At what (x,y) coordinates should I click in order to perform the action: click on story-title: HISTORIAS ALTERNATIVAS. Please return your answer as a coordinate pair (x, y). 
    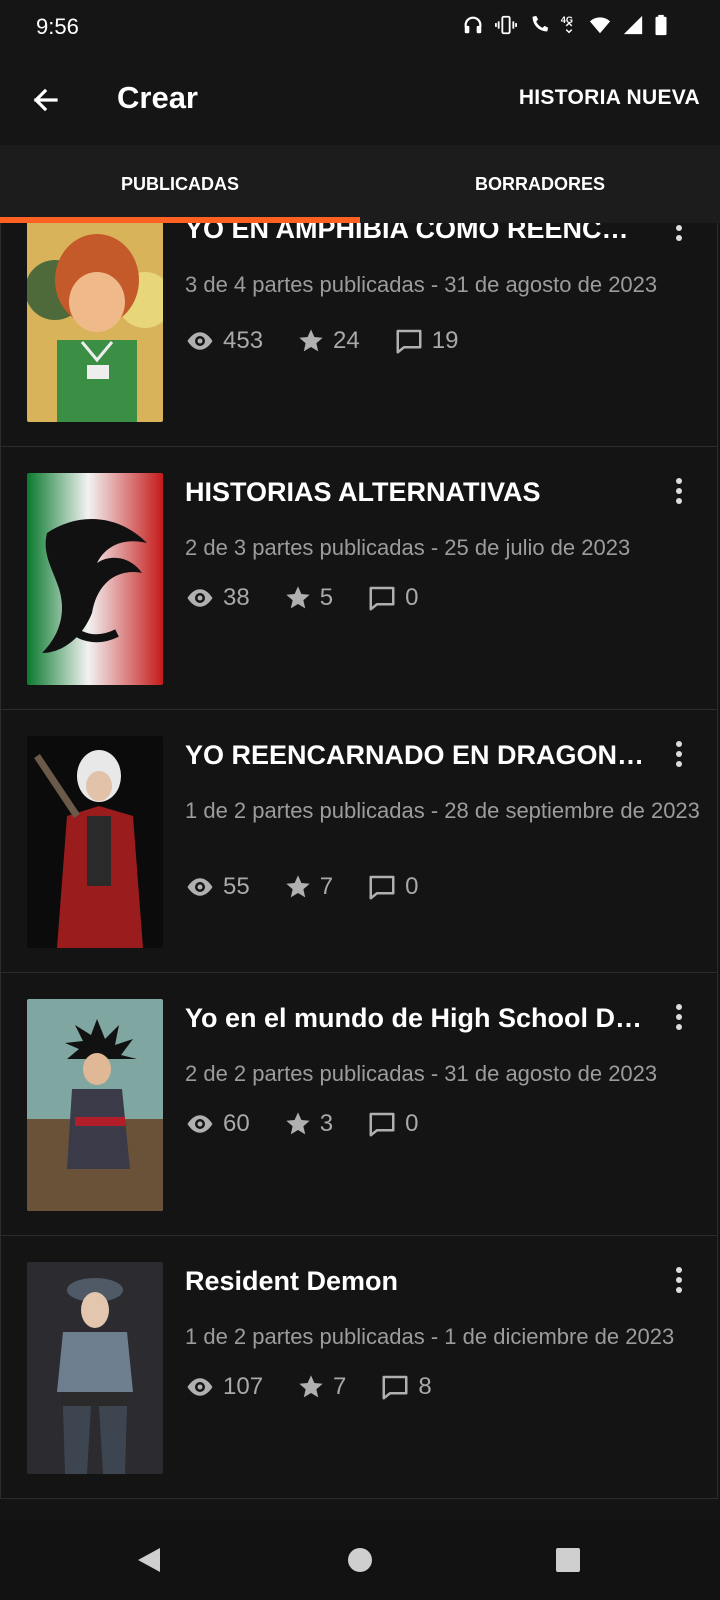
    Looking at the image, I should click on (415, 492).